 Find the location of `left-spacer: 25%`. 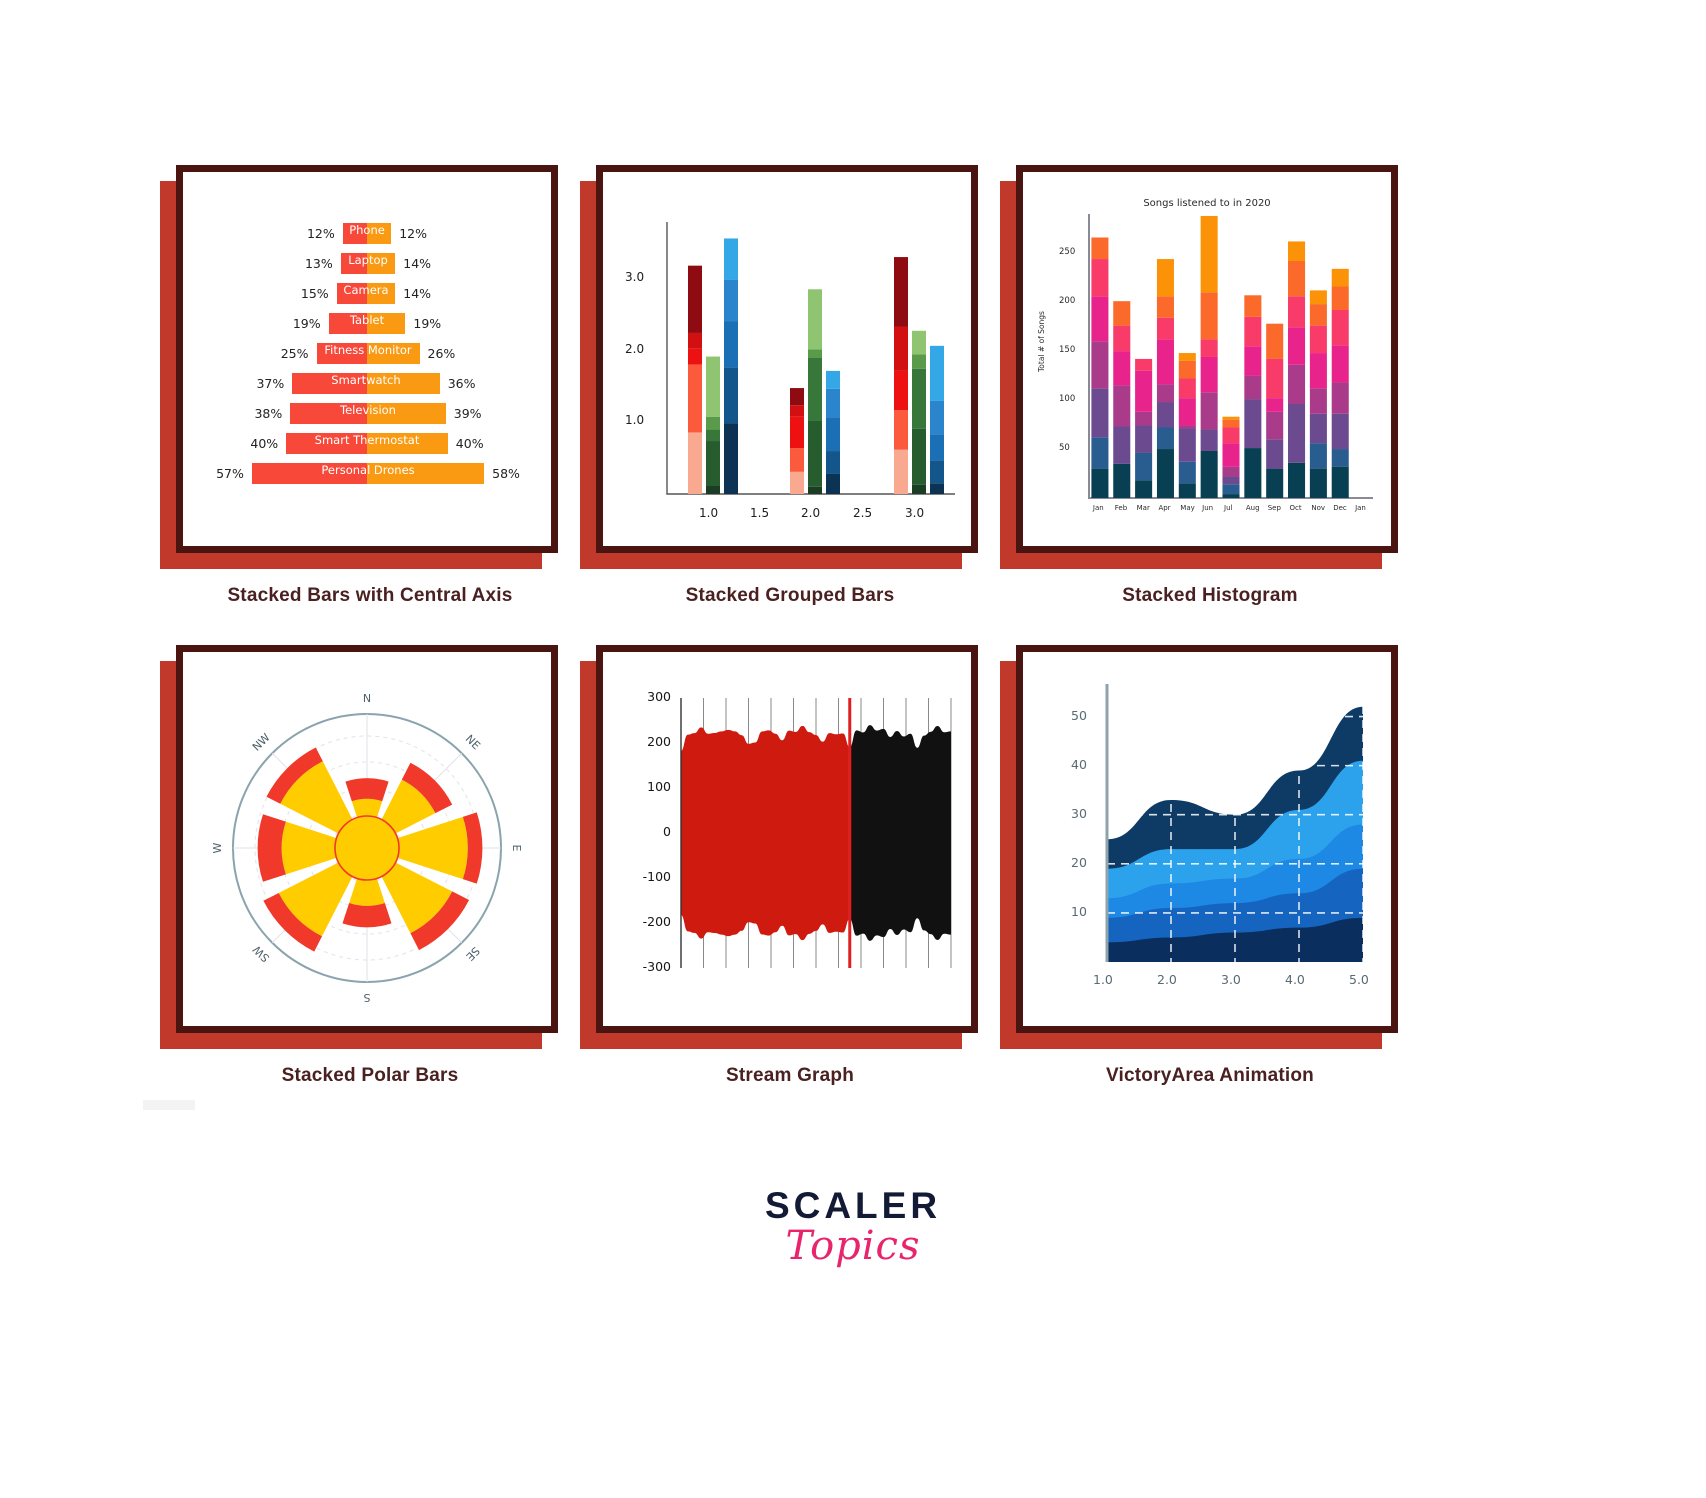

left-spacer: 25% is located at coordinates (282, 353).